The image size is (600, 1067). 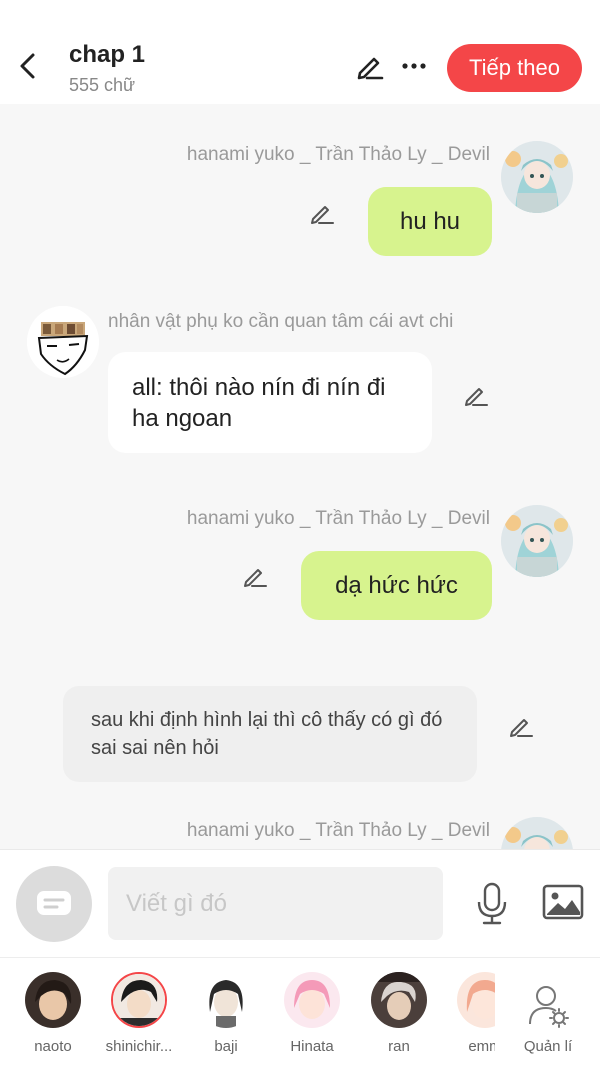 I want to click on microphone-icon, so click(x=492, y=903).